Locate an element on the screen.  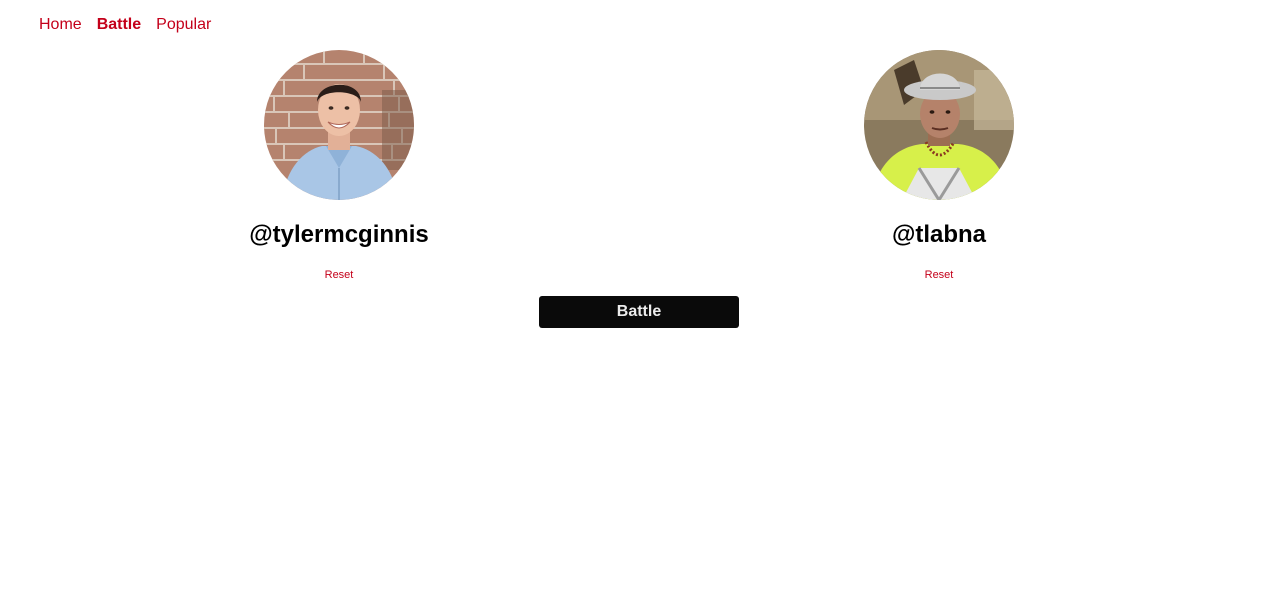
main-nav: Home Battle Popular is located at coordinates (132, 25).